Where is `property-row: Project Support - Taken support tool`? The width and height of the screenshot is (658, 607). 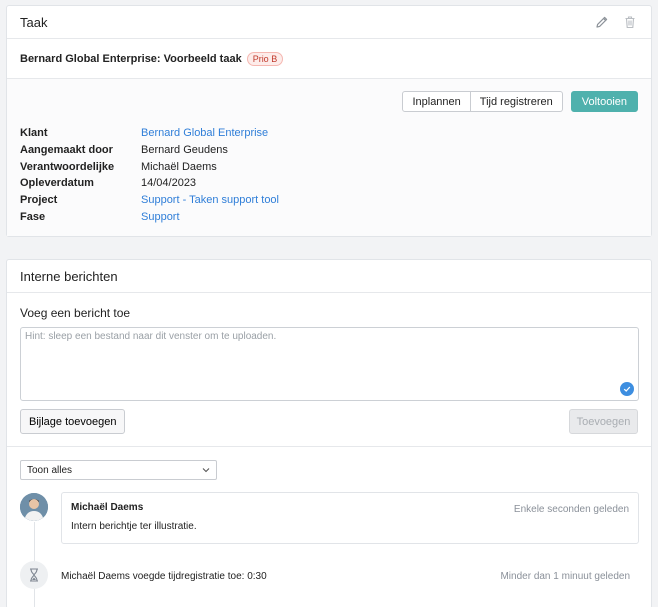
property-row: Project Support - Taken support tool is located at coordinates (149, 200).